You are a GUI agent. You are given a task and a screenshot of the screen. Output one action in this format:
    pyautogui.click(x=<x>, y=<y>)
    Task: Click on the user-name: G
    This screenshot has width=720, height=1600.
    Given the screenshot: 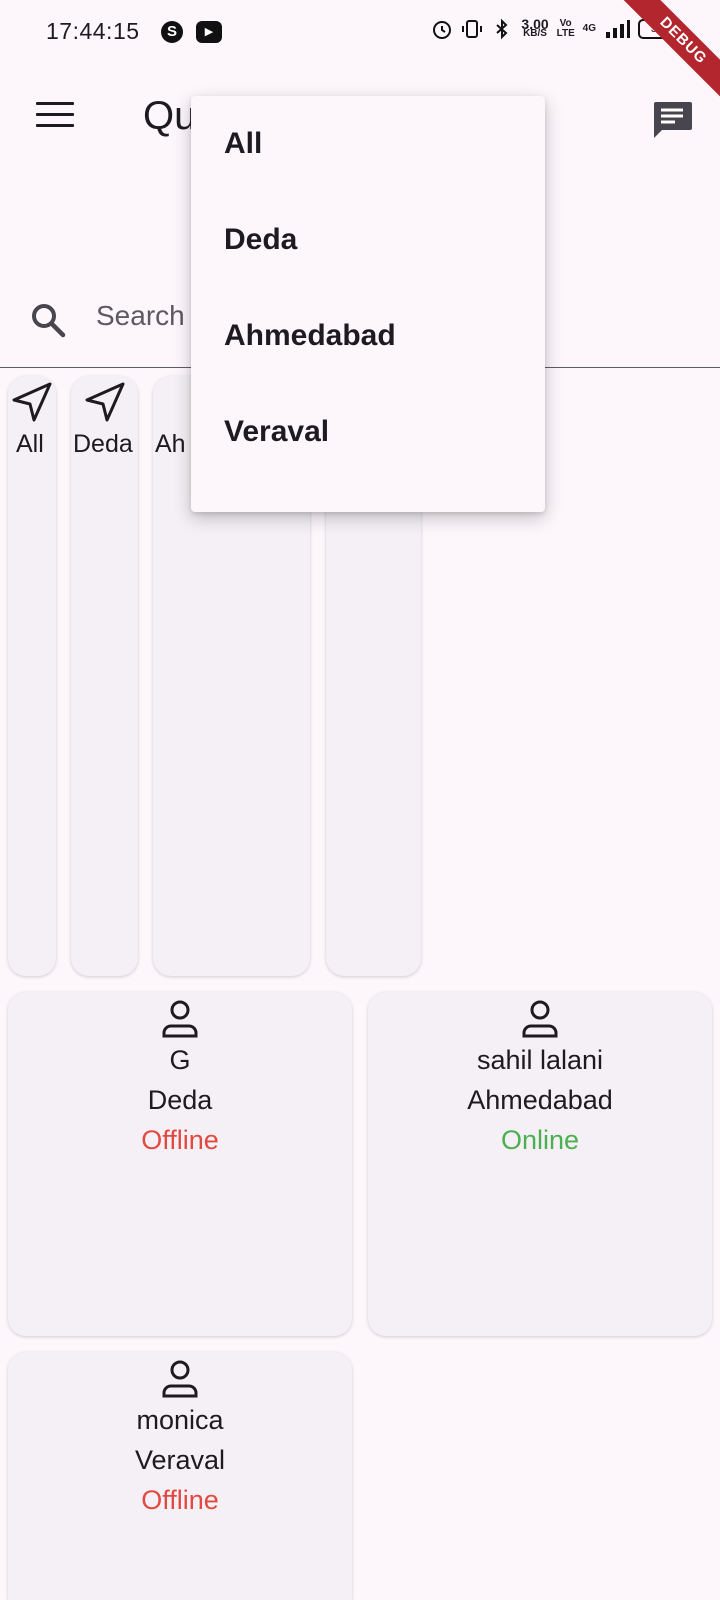 What is the action you would take?
    pyautogui.click(x=180, y=1060)
    